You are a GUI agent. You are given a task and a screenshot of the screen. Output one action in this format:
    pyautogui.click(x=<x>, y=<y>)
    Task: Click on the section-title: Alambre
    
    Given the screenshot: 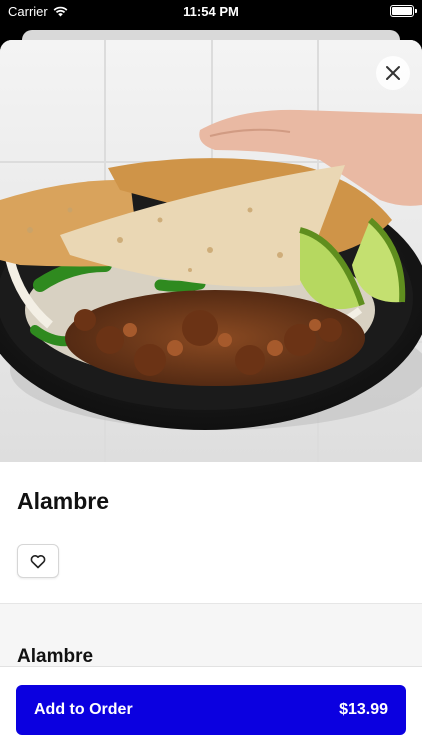 What is the action you would take?
    pyautogui.click(x=55, y=656)
    